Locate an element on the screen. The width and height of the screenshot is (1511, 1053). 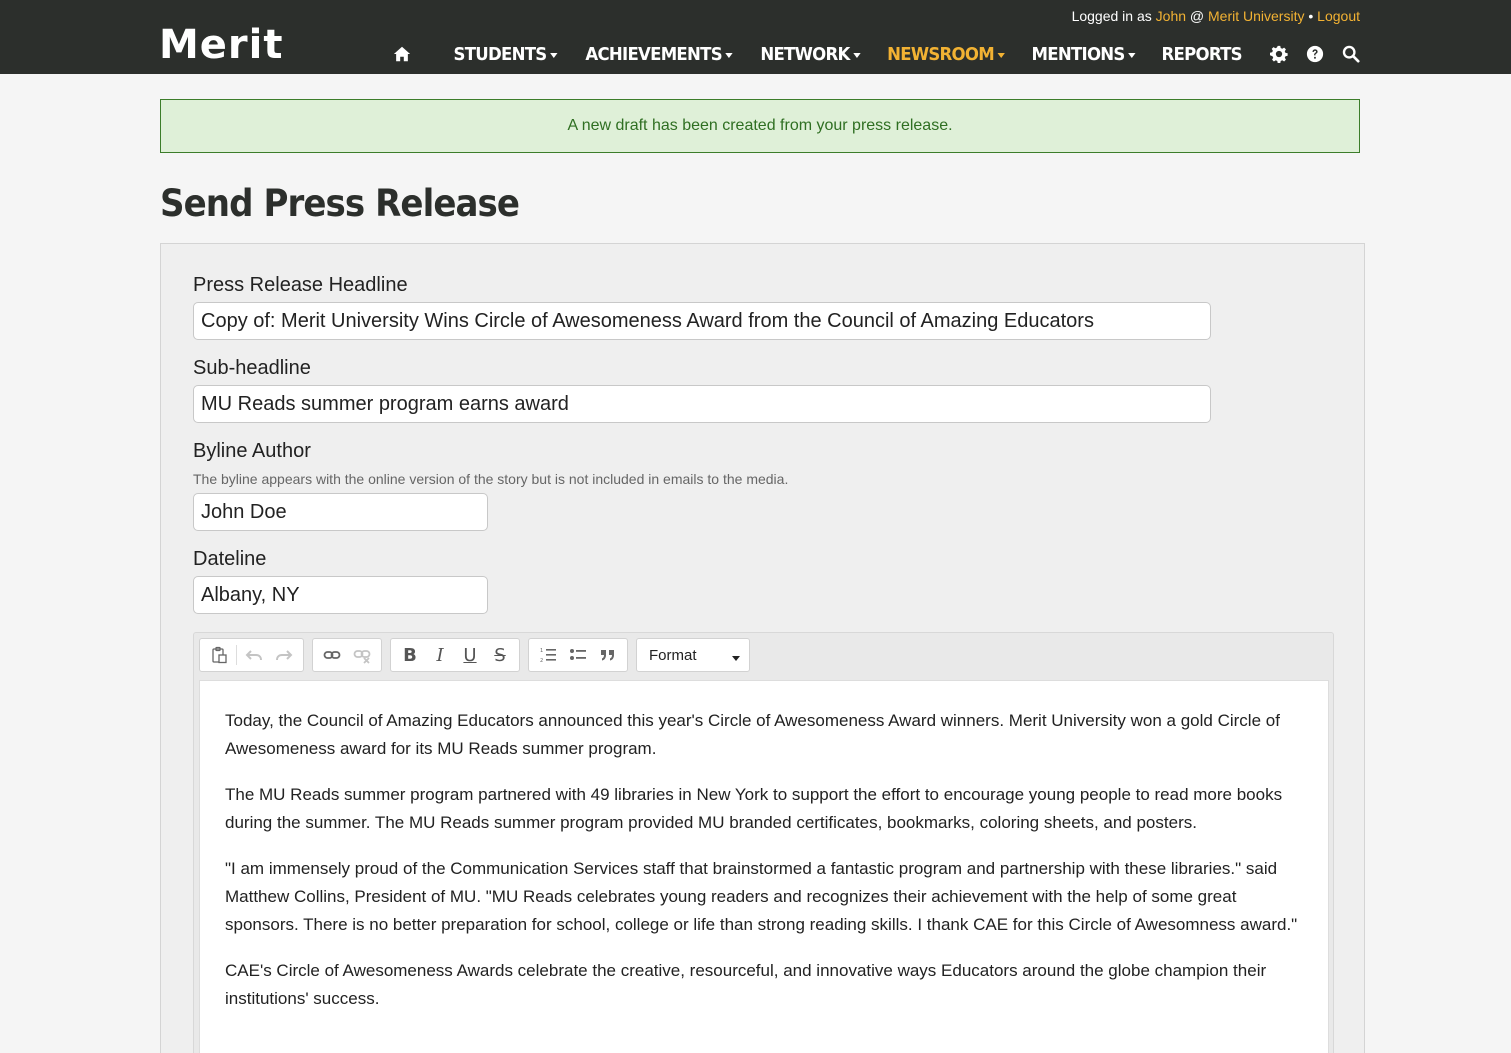
bulleted-list-icon is located at coordinates (578, 655).